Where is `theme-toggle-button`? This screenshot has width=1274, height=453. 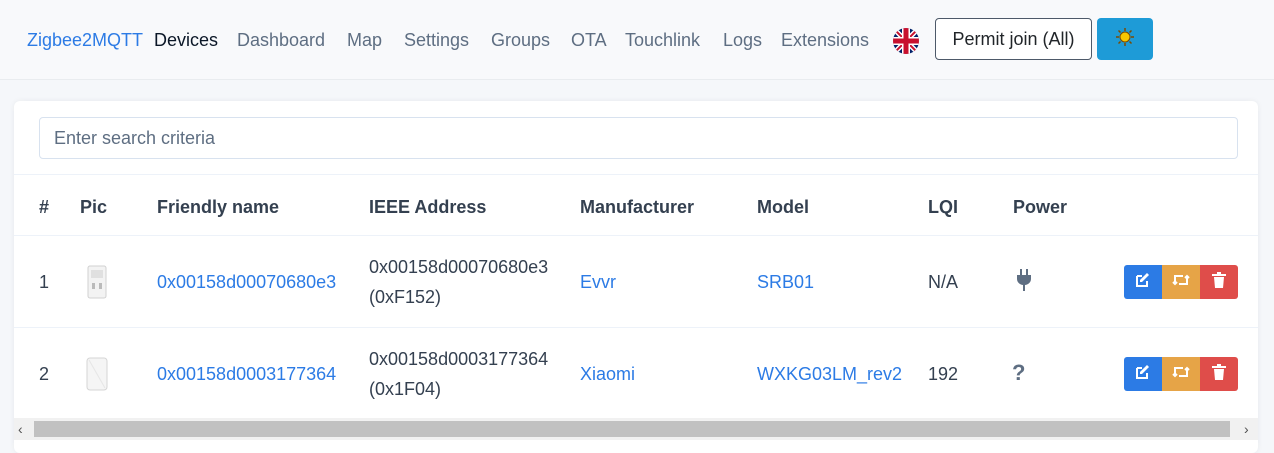 theme-toggle-button is located at coordinates (1125, 39).